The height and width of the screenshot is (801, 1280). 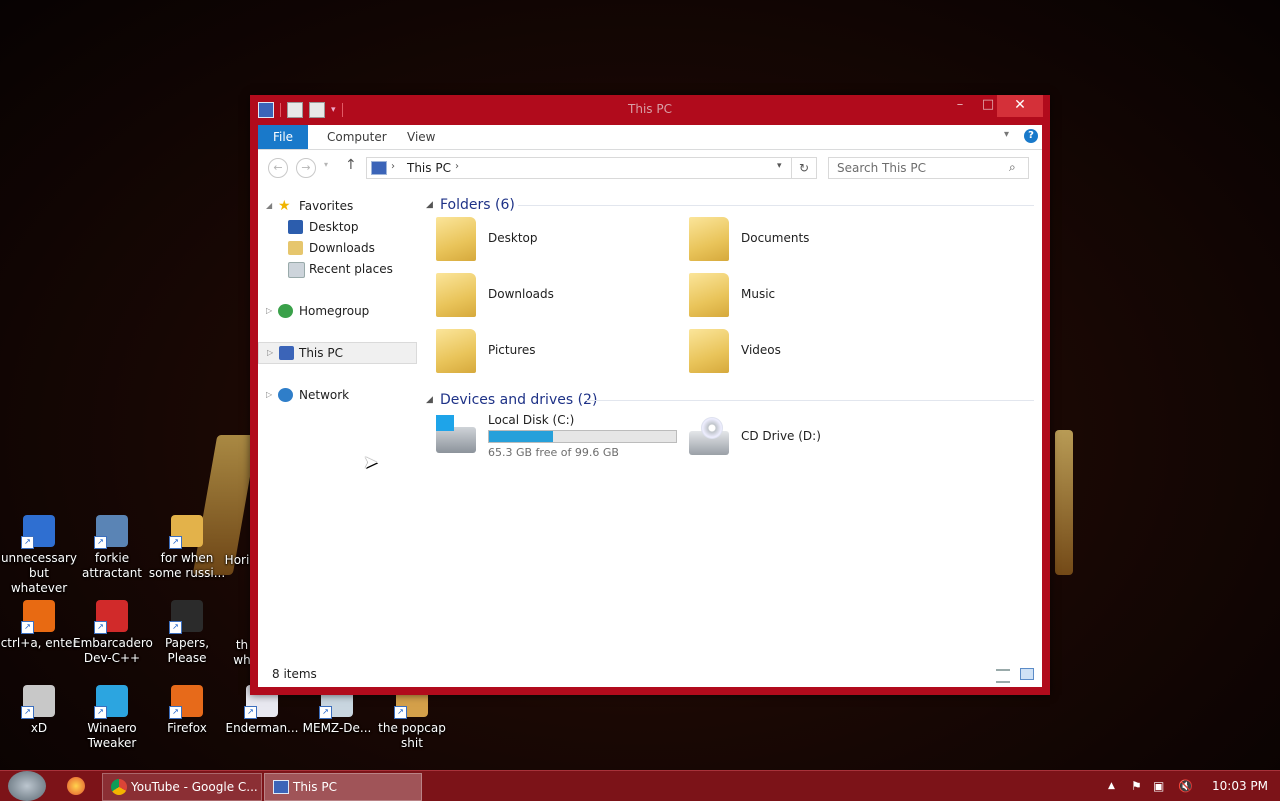 I want to click on clock: 10:03 PM, so click(x=1240, y=786).